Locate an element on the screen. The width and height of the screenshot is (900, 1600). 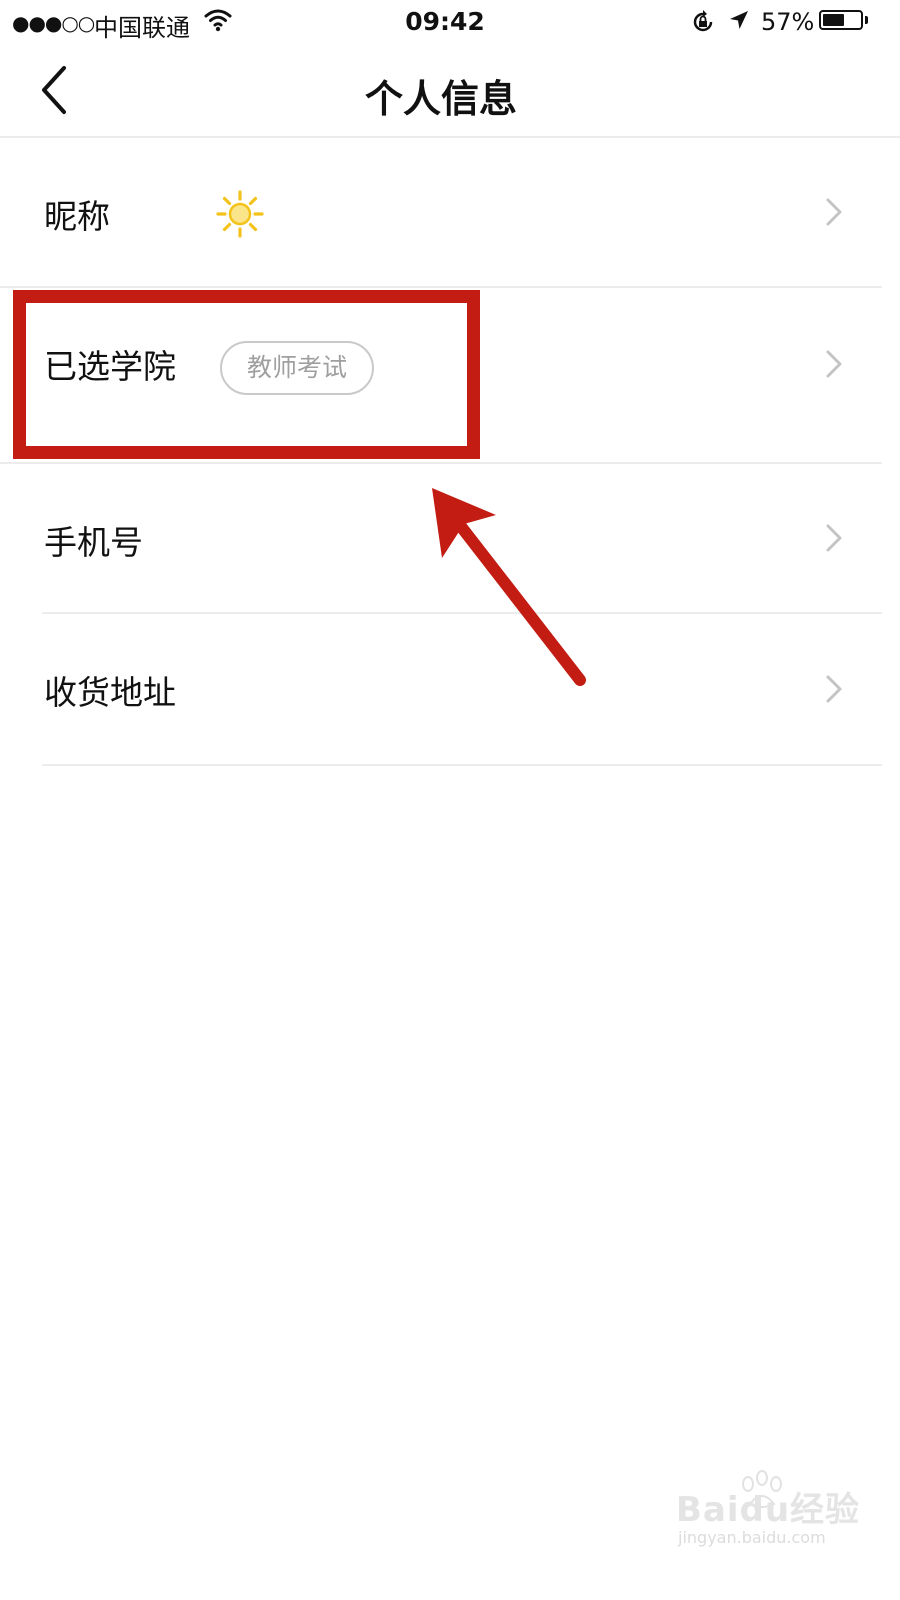
list-item-shipping-address: 收货地址 is located at coordinates (441, 689).